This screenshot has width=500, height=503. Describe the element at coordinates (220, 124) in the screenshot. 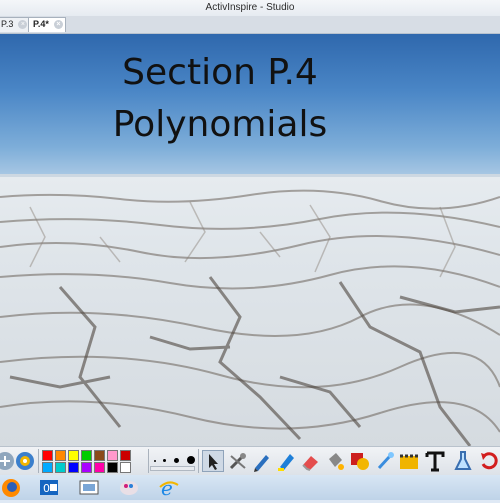

I see `slide-title-line-2: Polynomials` at that location.